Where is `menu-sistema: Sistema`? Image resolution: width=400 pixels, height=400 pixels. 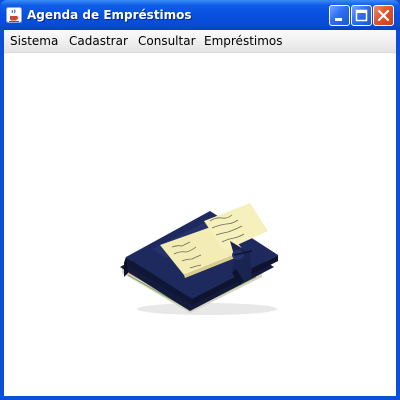 menu-sistema: Sistema is located at coordinates (34, 41).